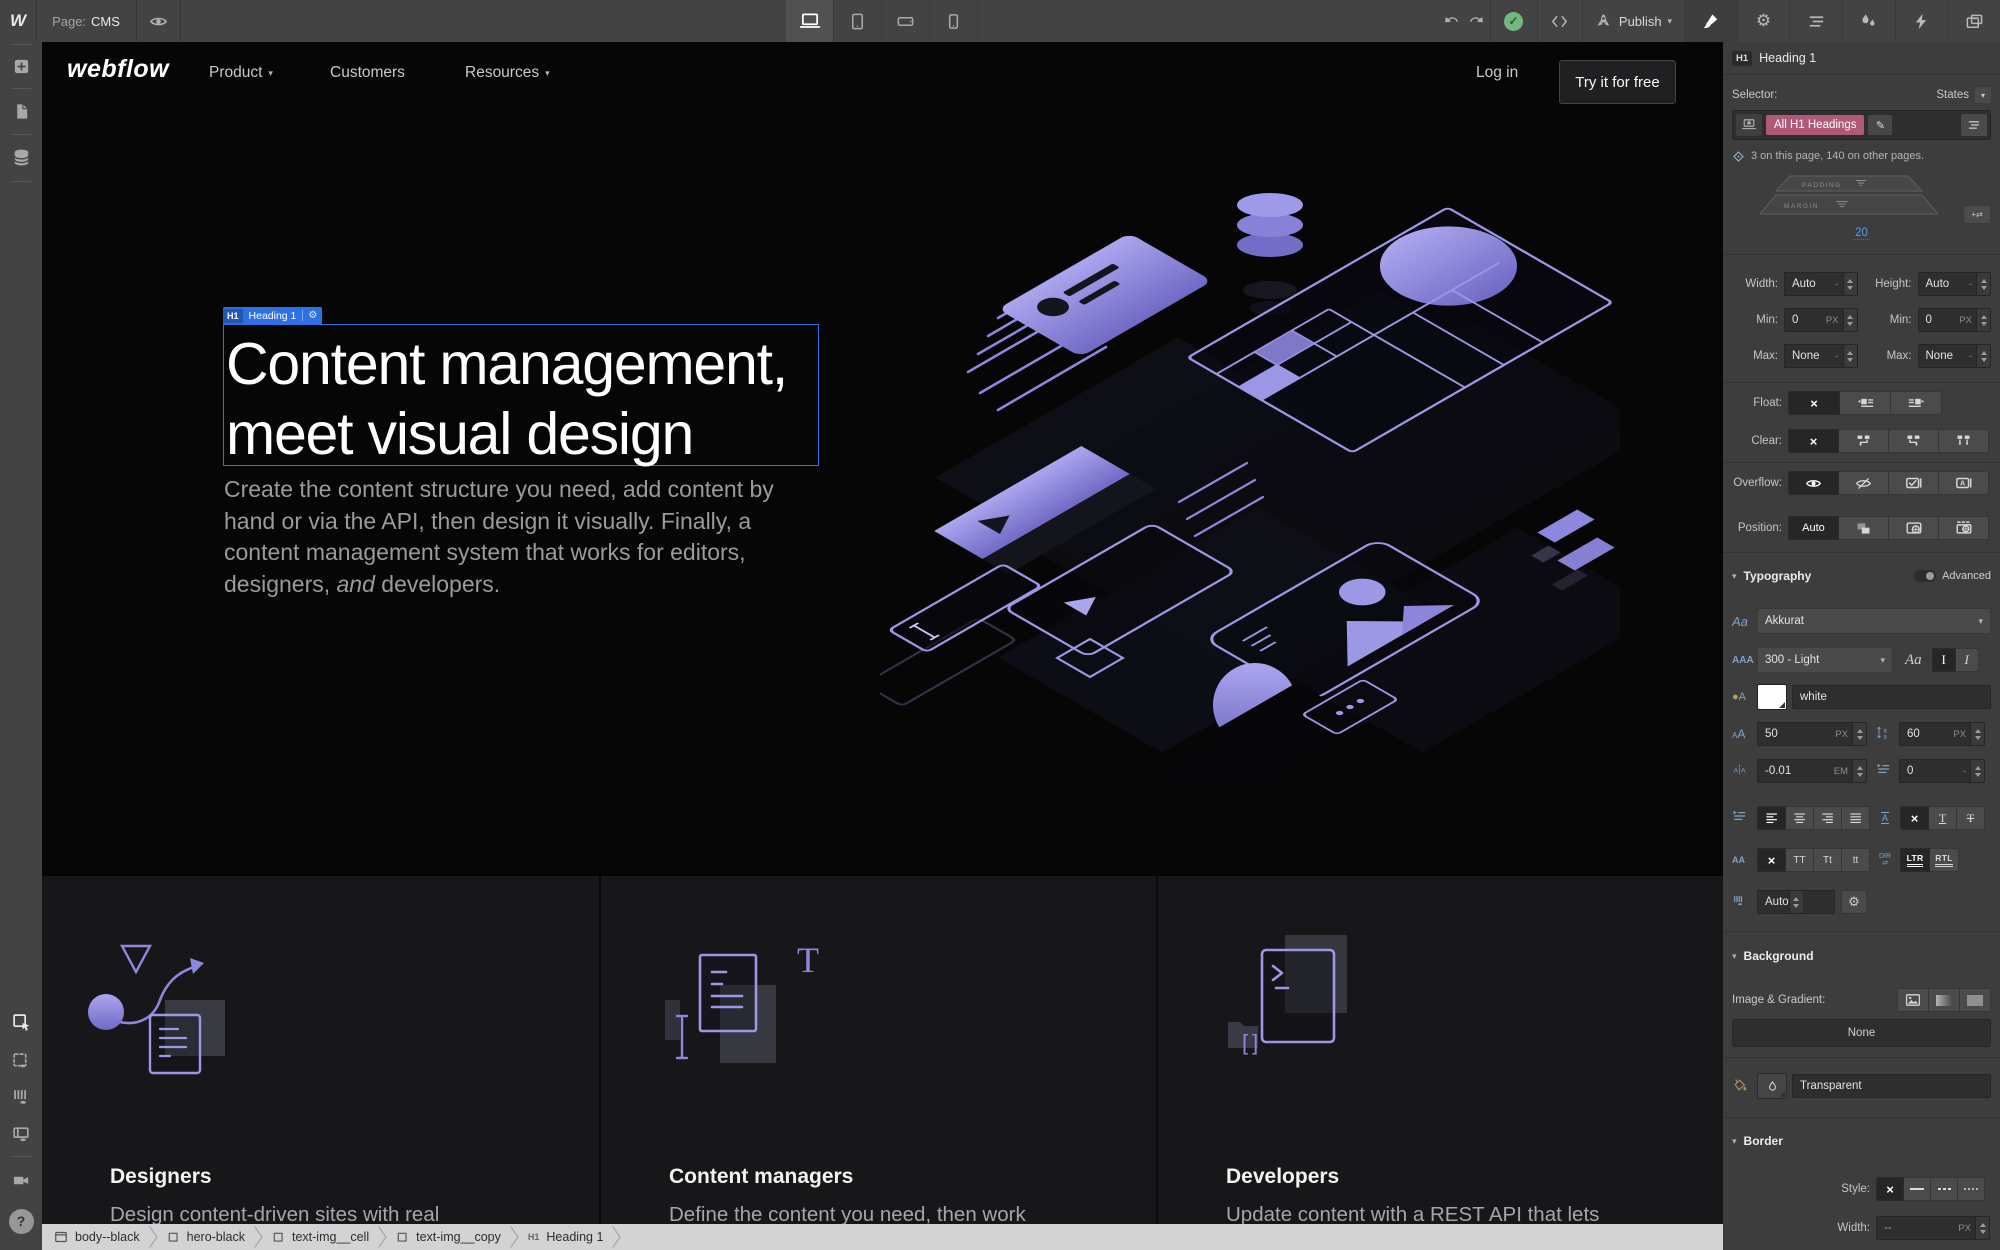 This screenshot has width=2000, height=1250. I want to click on max-width-input: None -, so click(1821, 356).